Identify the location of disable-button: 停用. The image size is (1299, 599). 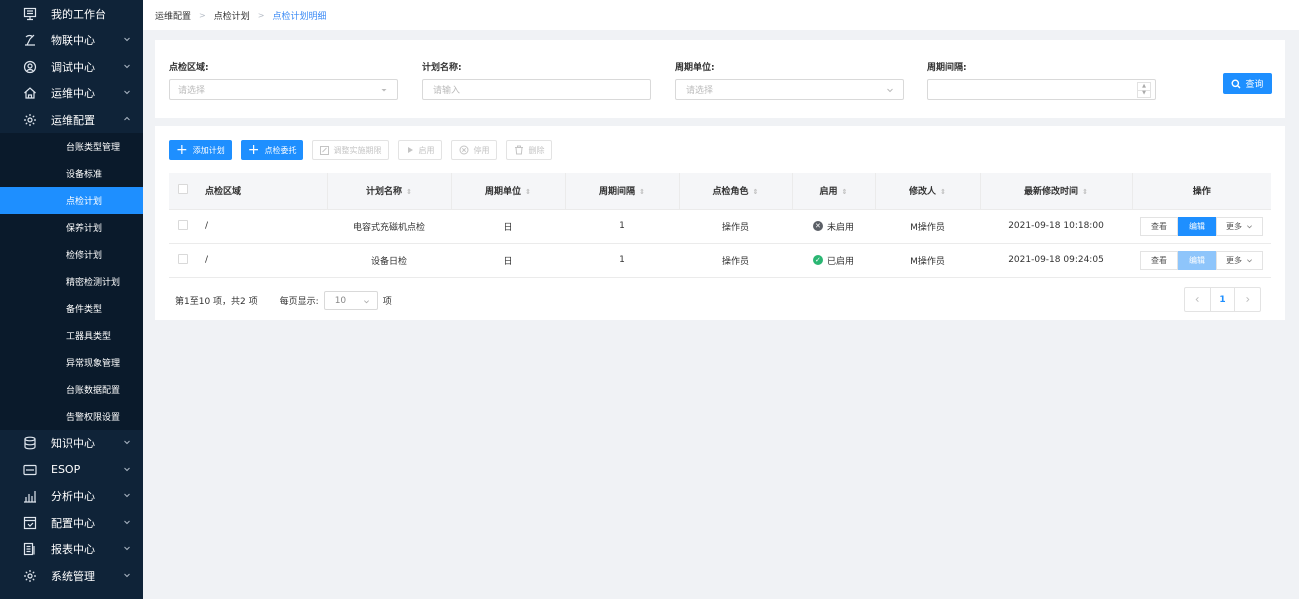
(474, 150).